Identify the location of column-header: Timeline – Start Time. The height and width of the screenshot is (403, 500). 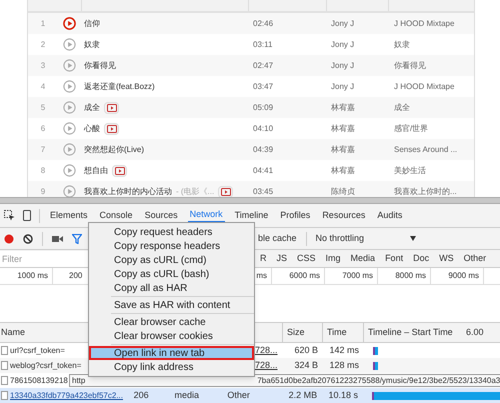
(411, 332).